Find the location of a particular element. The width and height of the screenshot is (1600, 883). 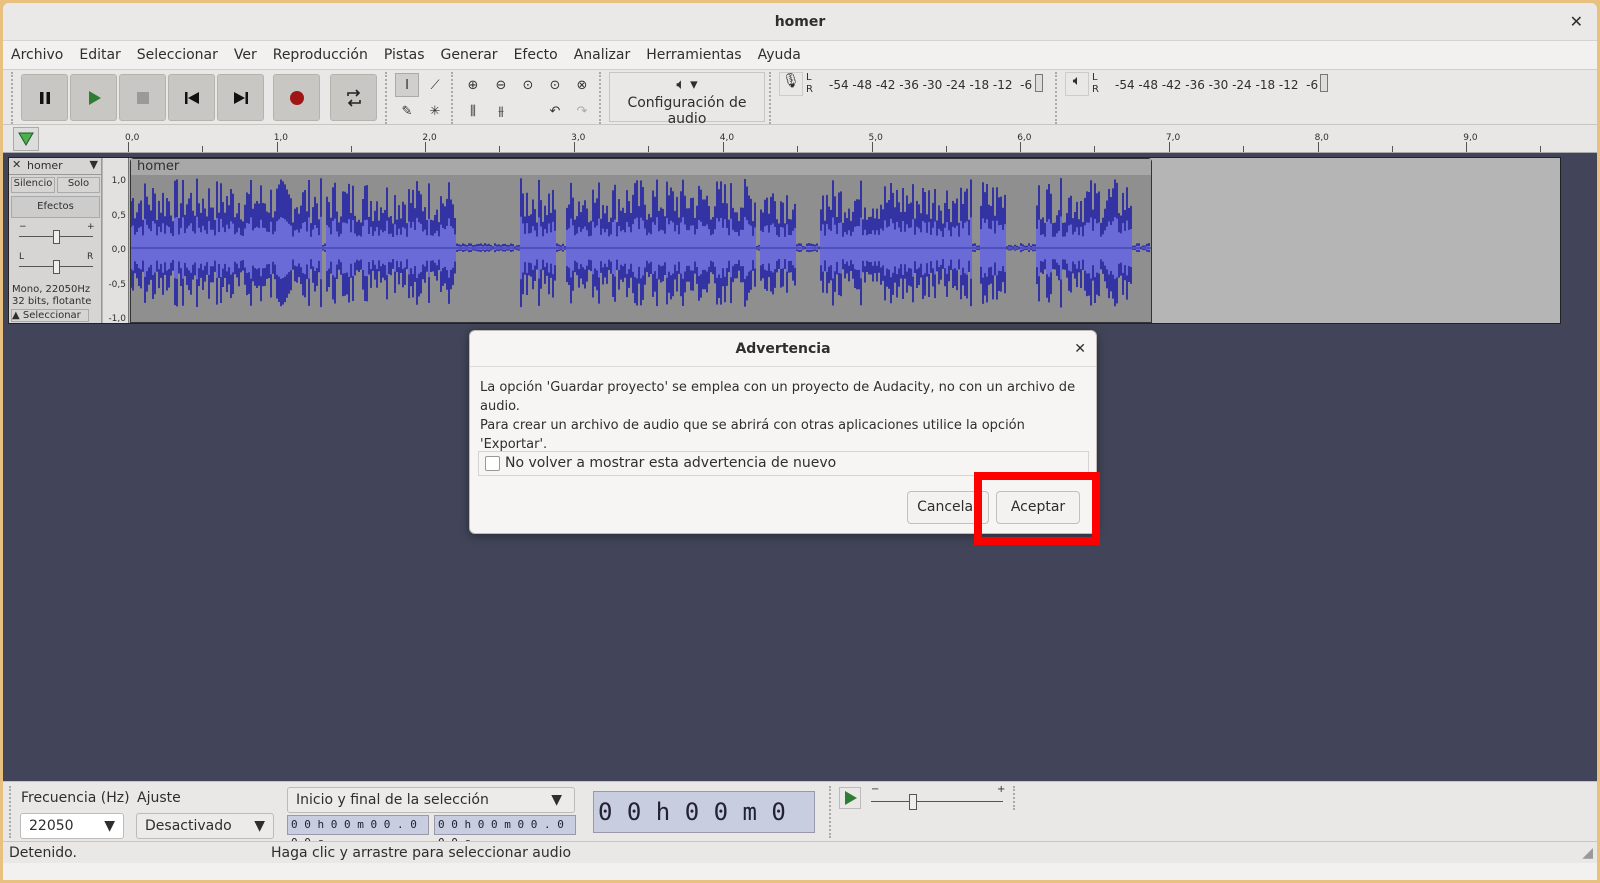

menu-item-9: Herramientas is located at coordinates (693, 55).